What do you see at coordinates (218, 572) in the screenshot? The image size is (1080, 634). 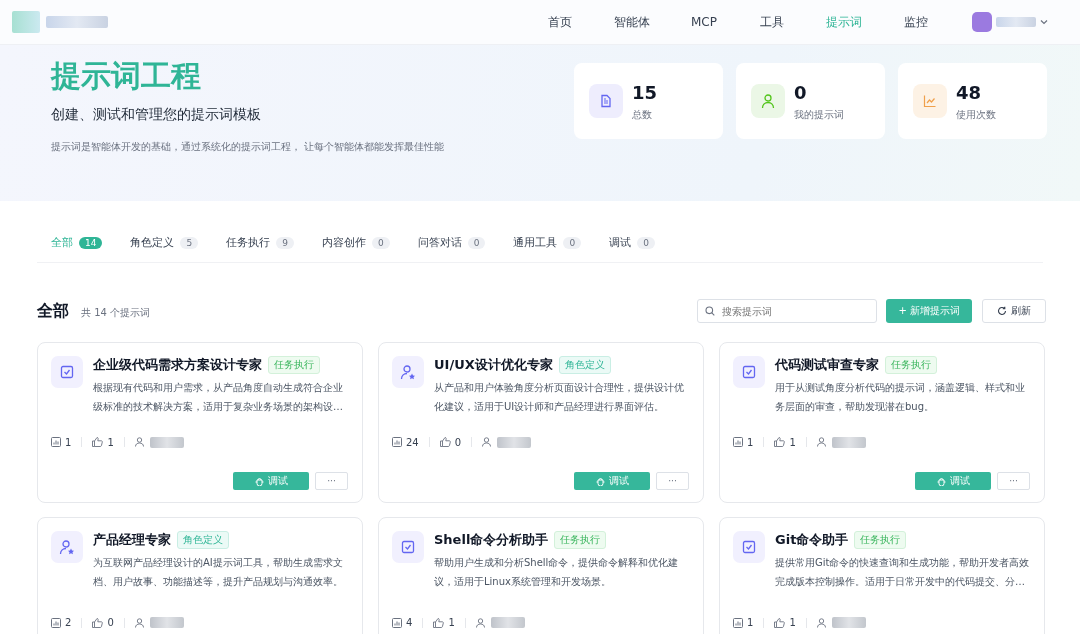 I see `card-description: 为互联网产品经理设计的AI提示词工具，帮助生成需求文档、用户故事、功能描述等，提升产品规划与沟通效率。` at bounding box center [218, 572].